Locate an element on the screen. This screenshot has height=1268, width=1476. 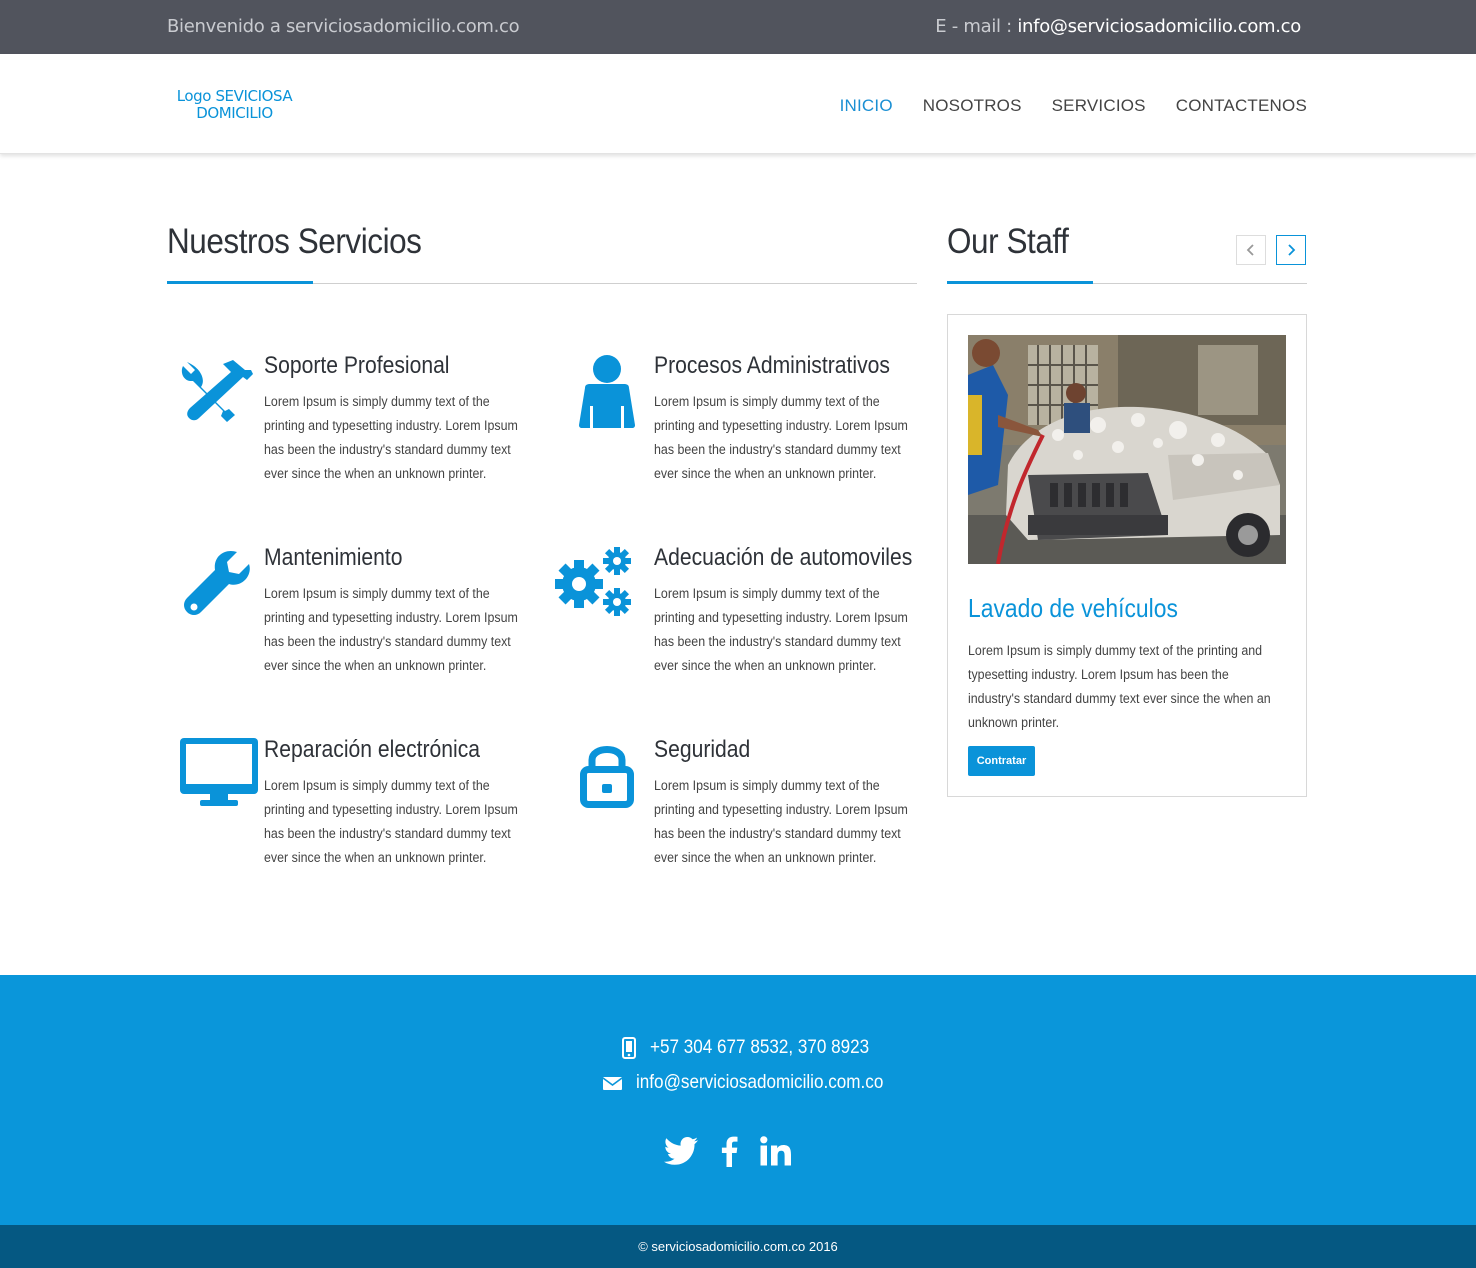
main-nav: INICIO NOSOTROS SERVICIOS CONTACTENOS is located at coordinates (1073, 106).